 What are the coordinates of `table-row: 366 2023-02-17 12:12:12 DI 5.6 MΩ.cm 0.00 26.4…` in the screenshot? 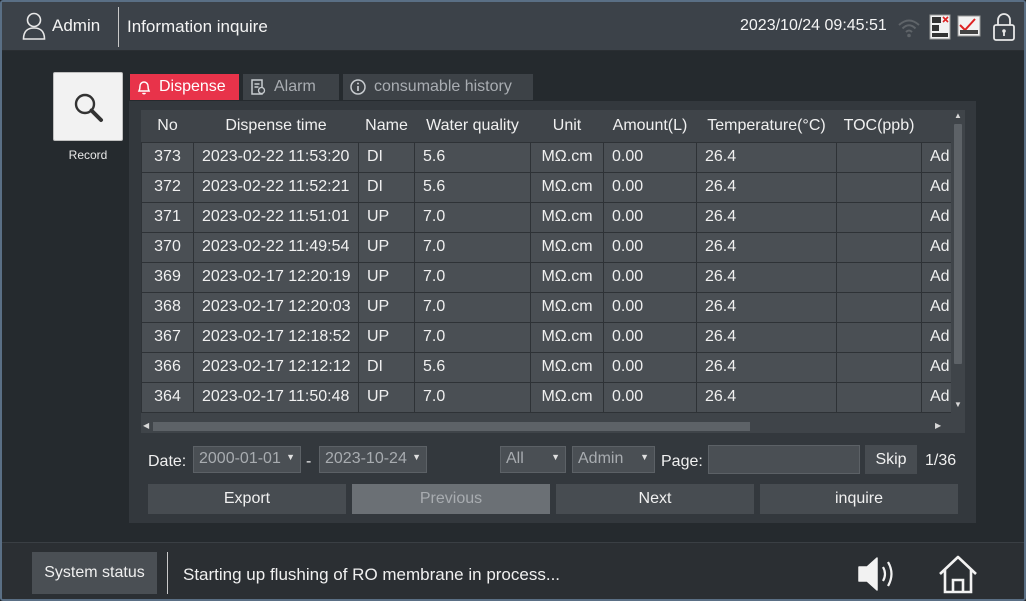 It's located at (546, 367).